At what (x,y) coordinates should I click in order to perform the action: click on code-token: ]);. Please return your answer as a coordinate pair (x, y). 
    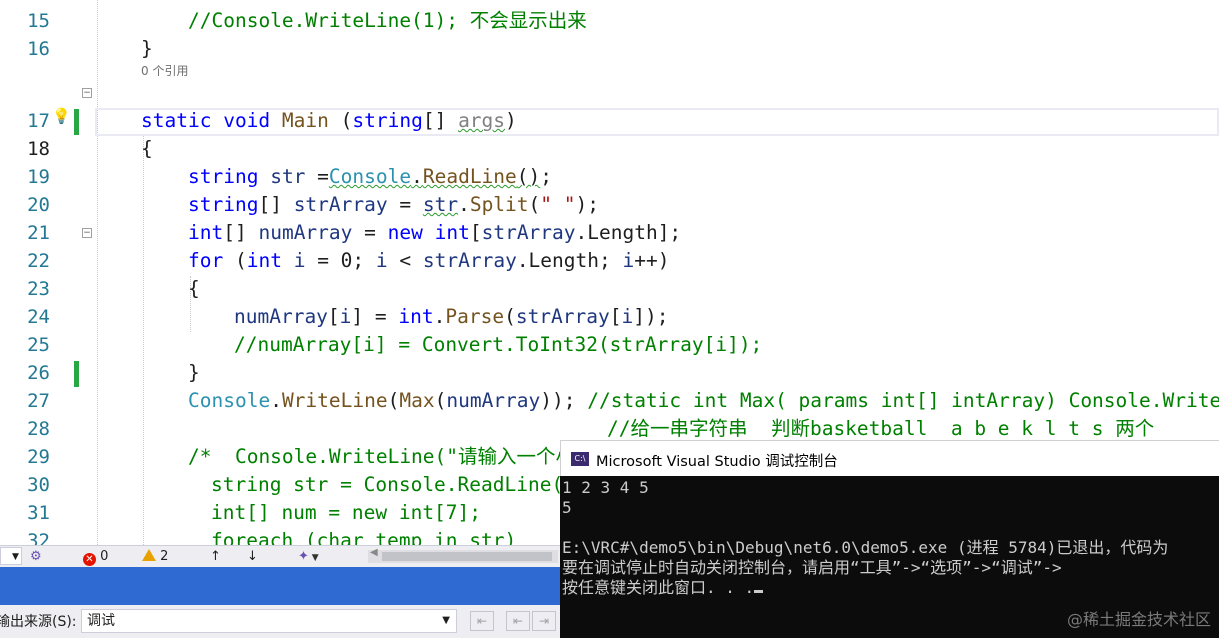
    Looking at the image, I should click on (651, 316).